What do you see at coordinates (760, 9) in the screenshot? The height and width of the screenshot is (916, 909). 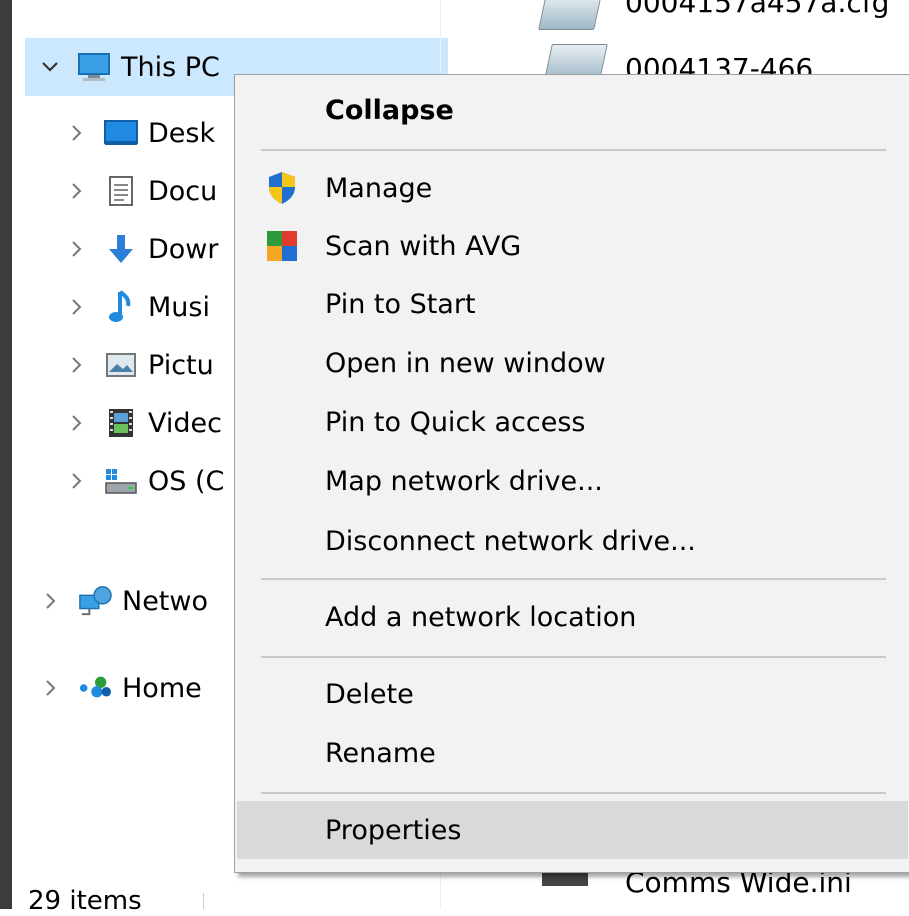 I see `file-name: 0004157a457a.cfg` at bounding box center [760, 9].